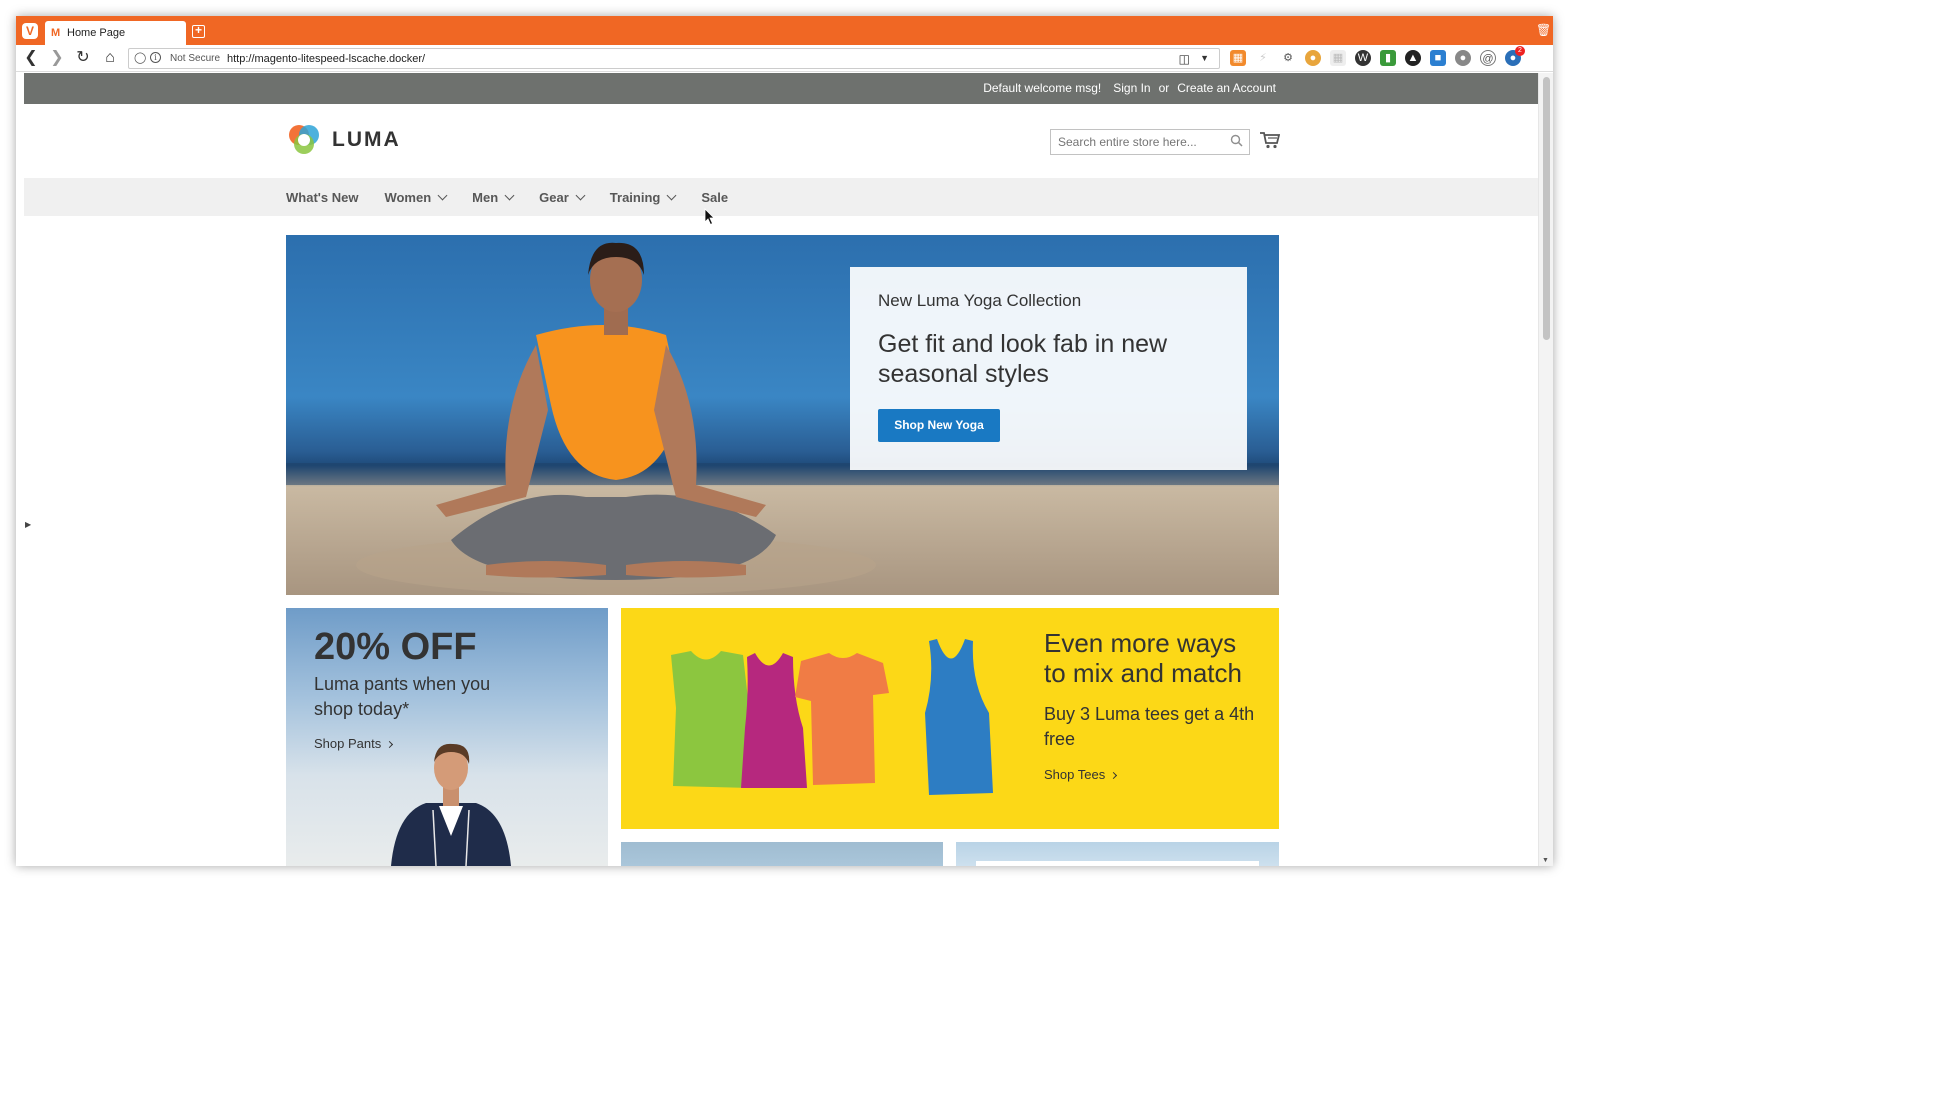 The image size is (1958, 1099). Describe the element at coordinates (1463, 58) in the screenshot. I see `profile-extension-icon: ●` at that location.